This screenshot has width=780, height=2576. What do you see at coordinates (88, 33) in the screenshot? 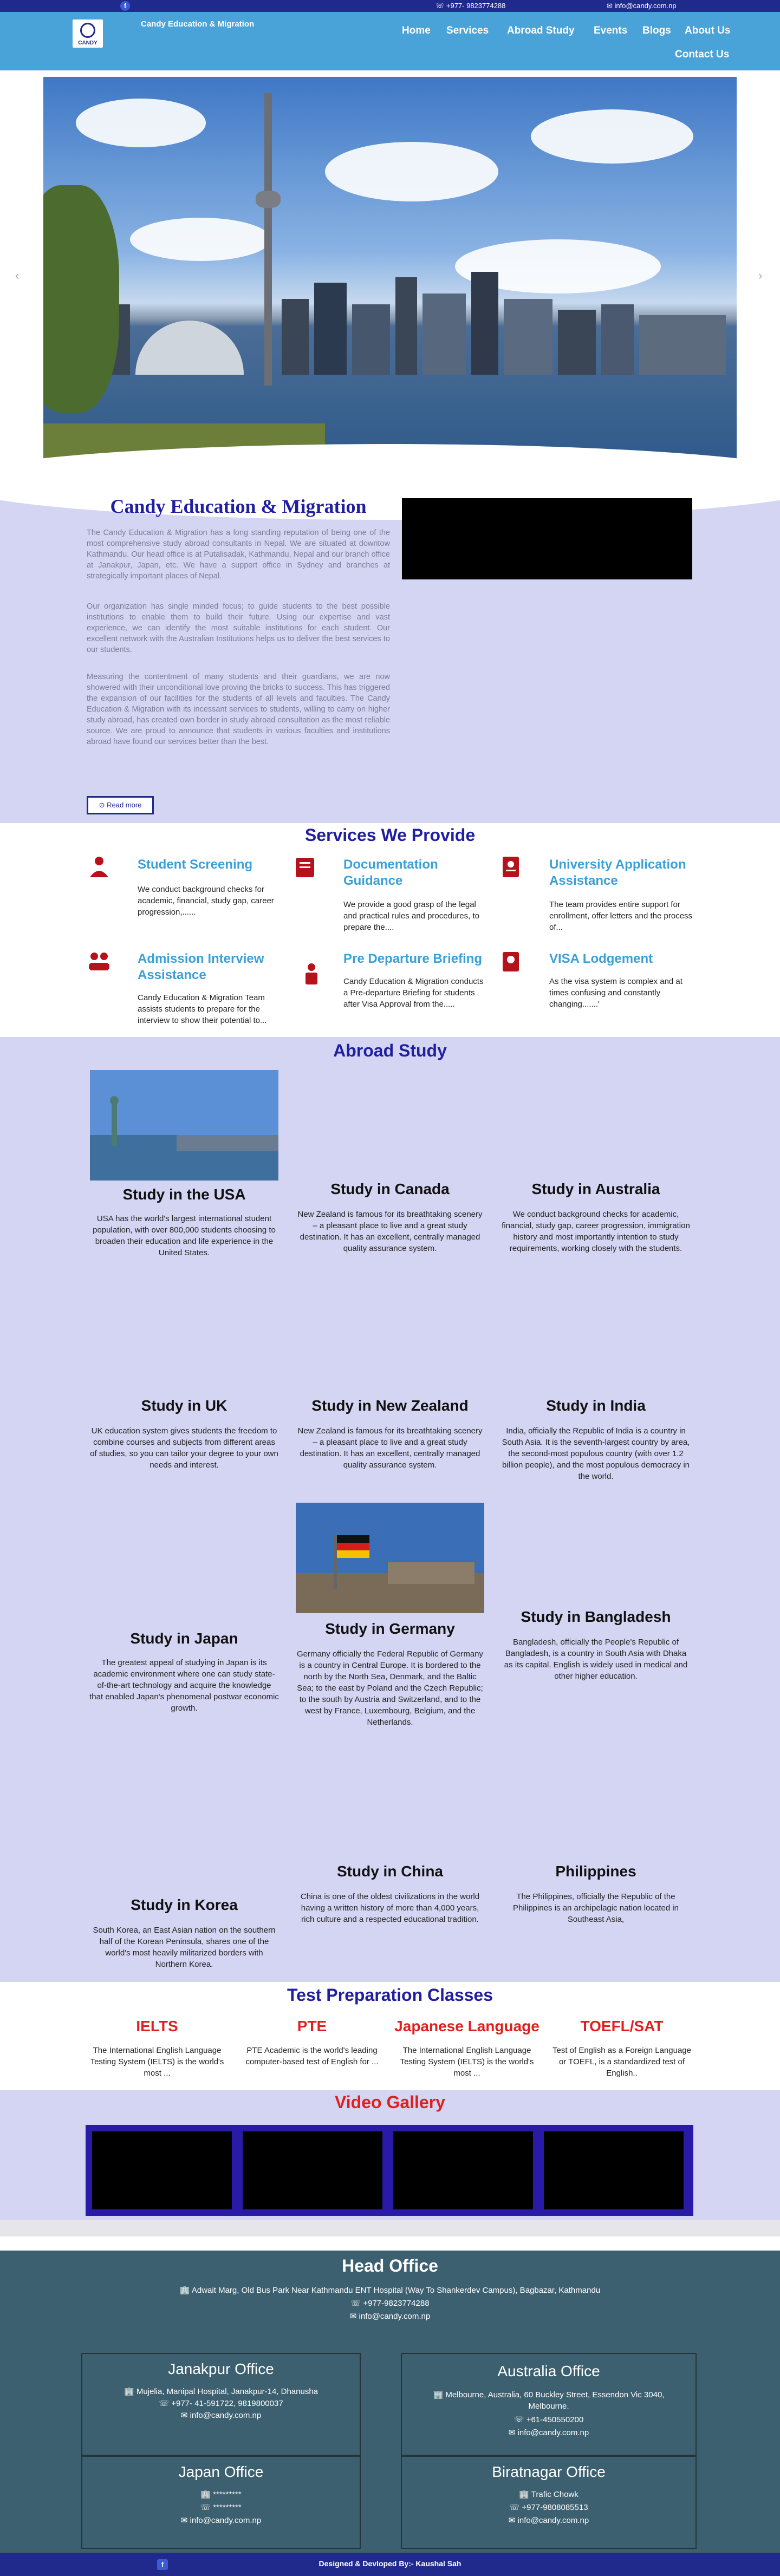
I see `logo: CANDY` at bounding box center [88, 33].